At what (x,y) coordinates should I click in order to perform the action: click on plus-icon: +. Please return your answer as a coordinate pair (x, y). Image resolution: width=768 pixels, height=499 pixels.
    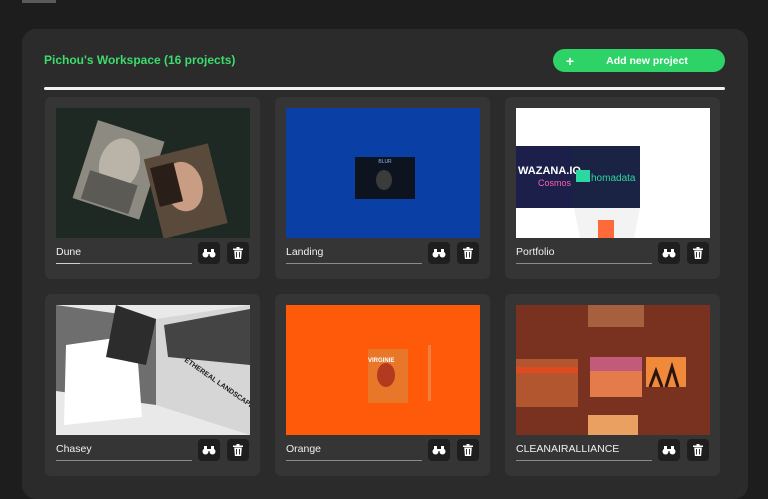
    Looking at the image, I should click on (570, 60).